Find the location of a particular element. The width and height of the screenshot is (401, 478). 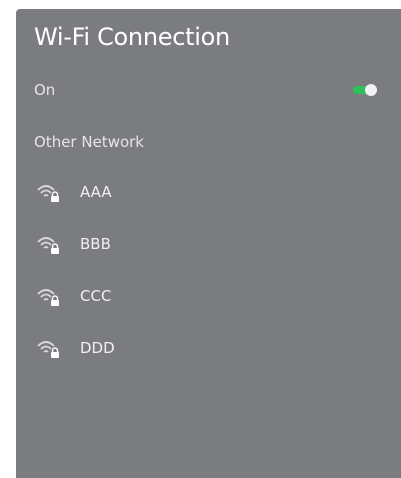

network-name: CCC is located at coordinates (96, 296).